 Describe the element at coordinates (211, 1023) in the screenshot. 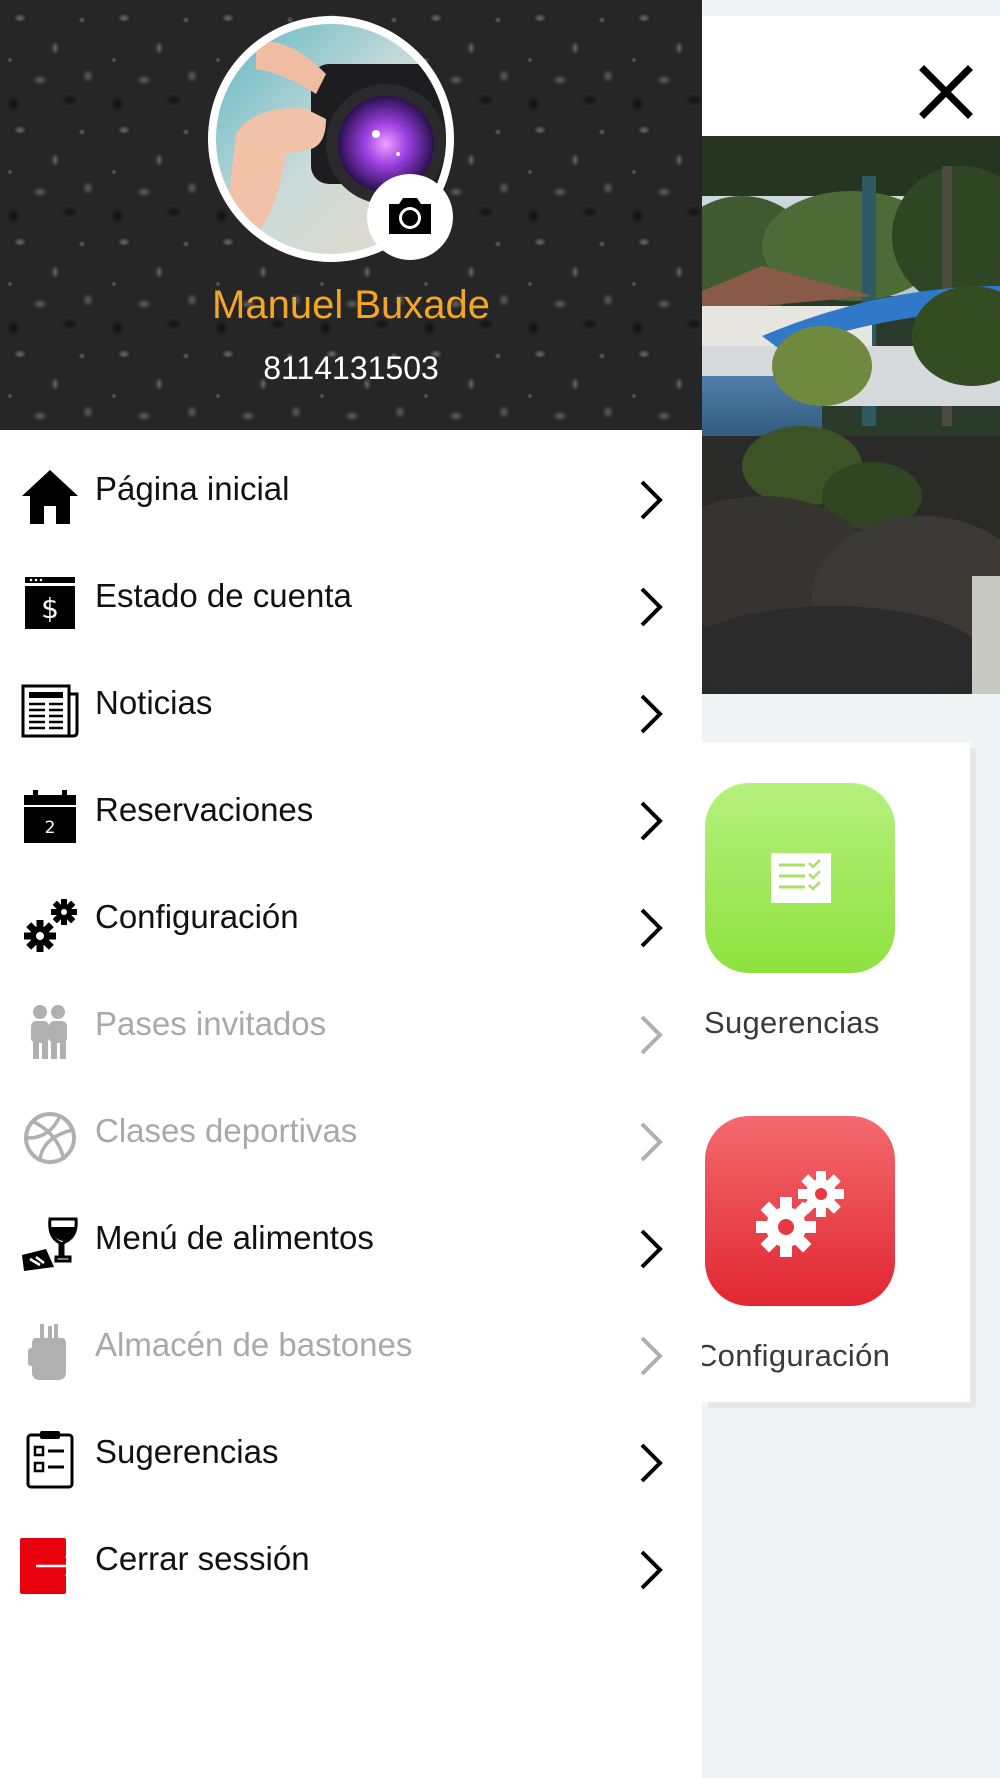

I see `menu-item-label: Pases invitados` at that location.